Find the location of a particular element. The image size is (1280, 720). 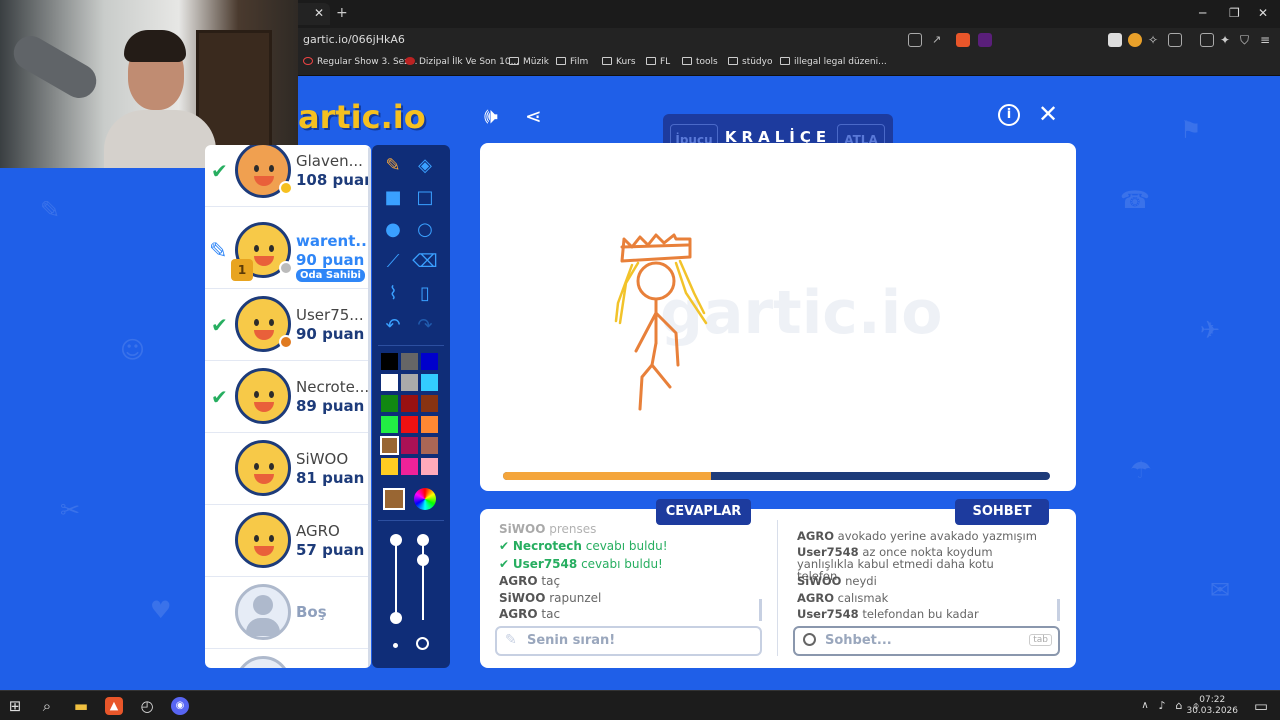

network-icon: ⌂ is located at coordinates (1179, 706).